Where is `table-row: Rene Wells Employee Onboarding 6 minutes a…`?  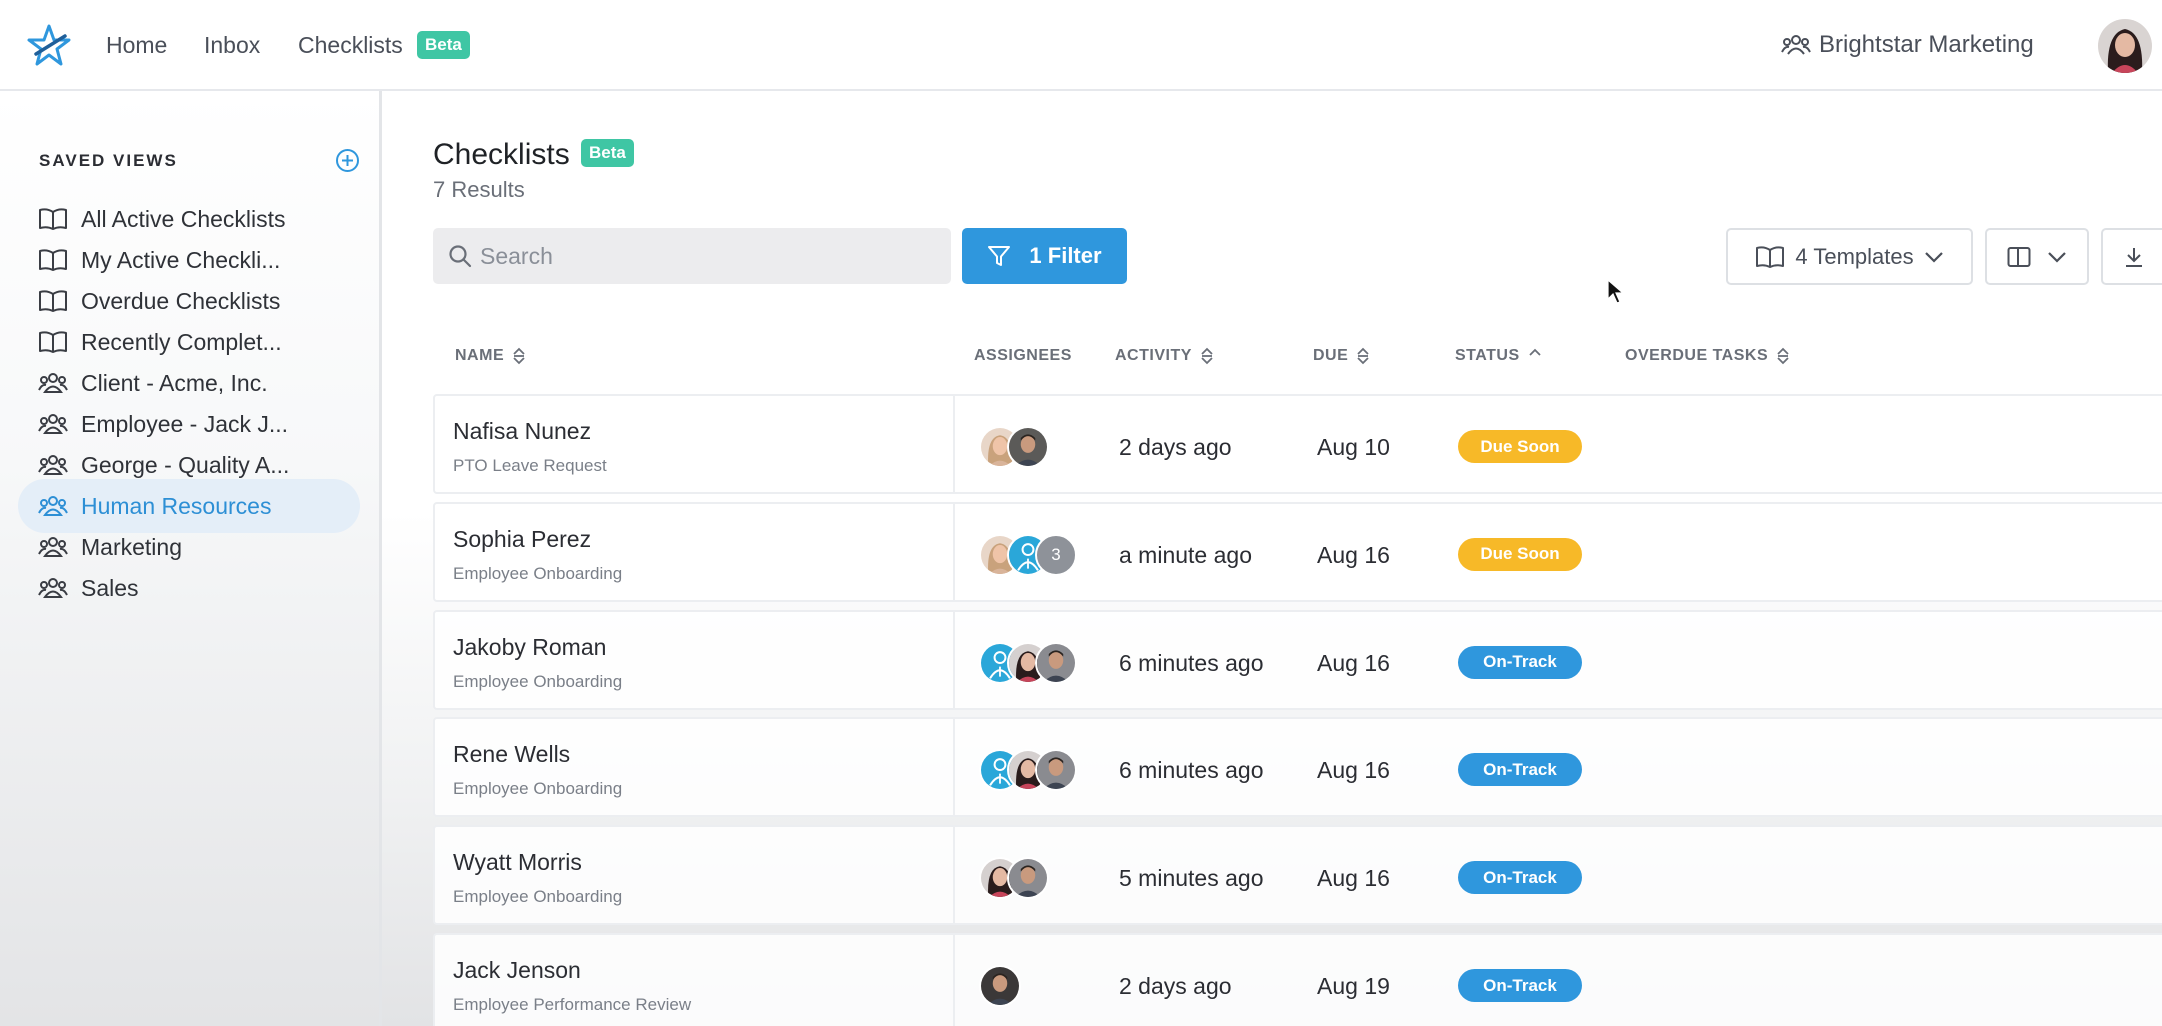
table-row: Rene Wells Employee Onboarding 6 minutes a… is located at coordinates (1297, 767).